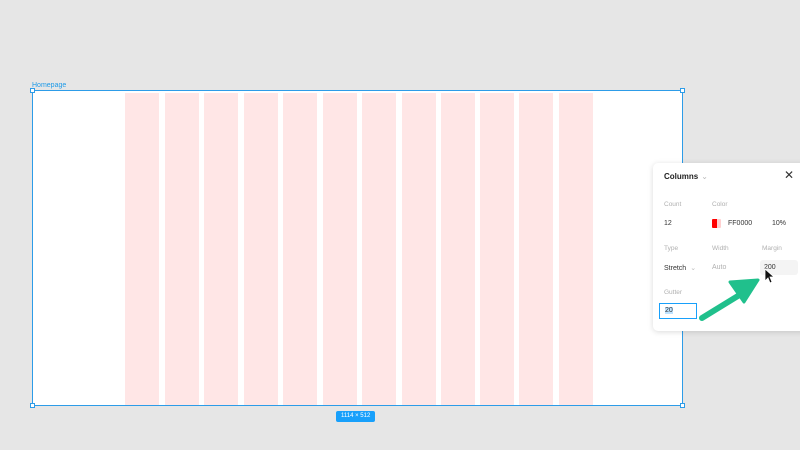 Image resolution: width=800 pixels, height=450 pixels. I want to click on annotation-overlay, so click(737, 294).